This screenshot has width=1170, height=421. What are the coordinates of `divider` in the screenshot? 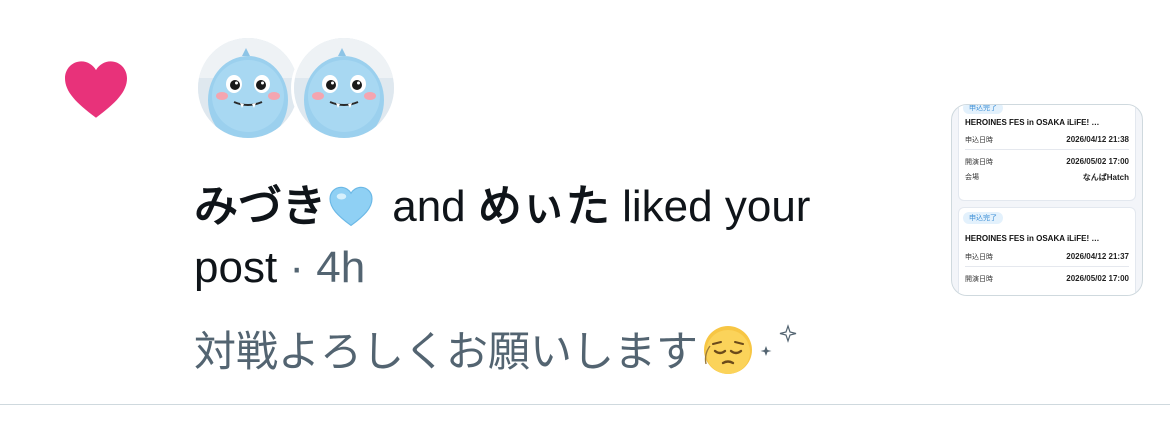 It's located at (585, 404).